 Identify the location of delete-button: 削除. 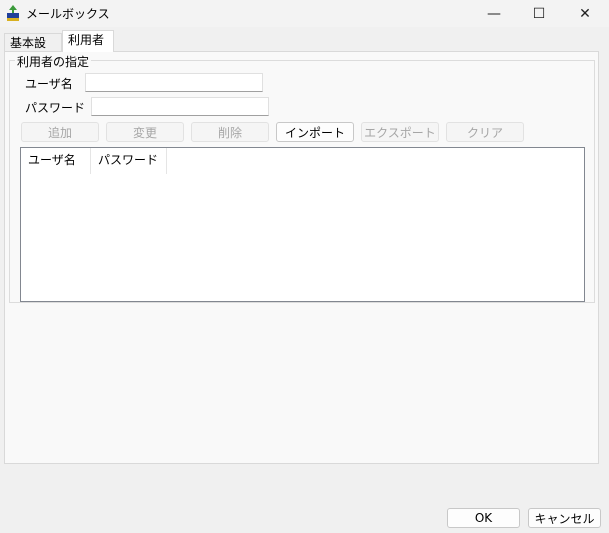
(230, 132).